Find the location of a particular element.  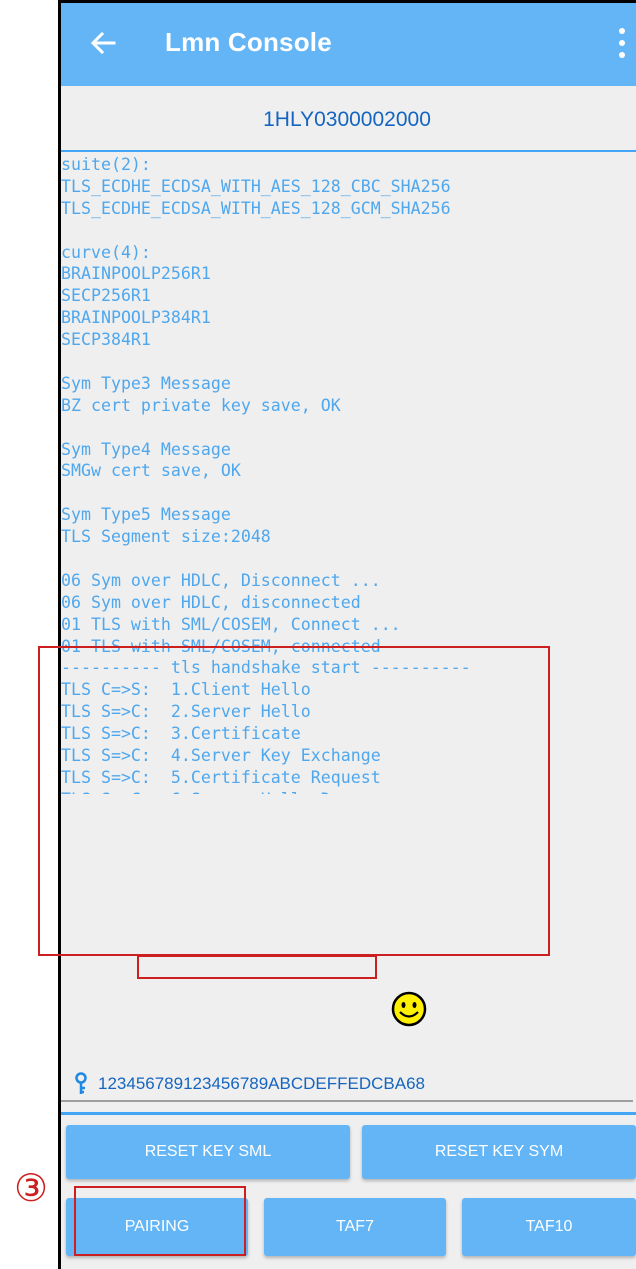

key-input is located at coordinates (363, 1084).